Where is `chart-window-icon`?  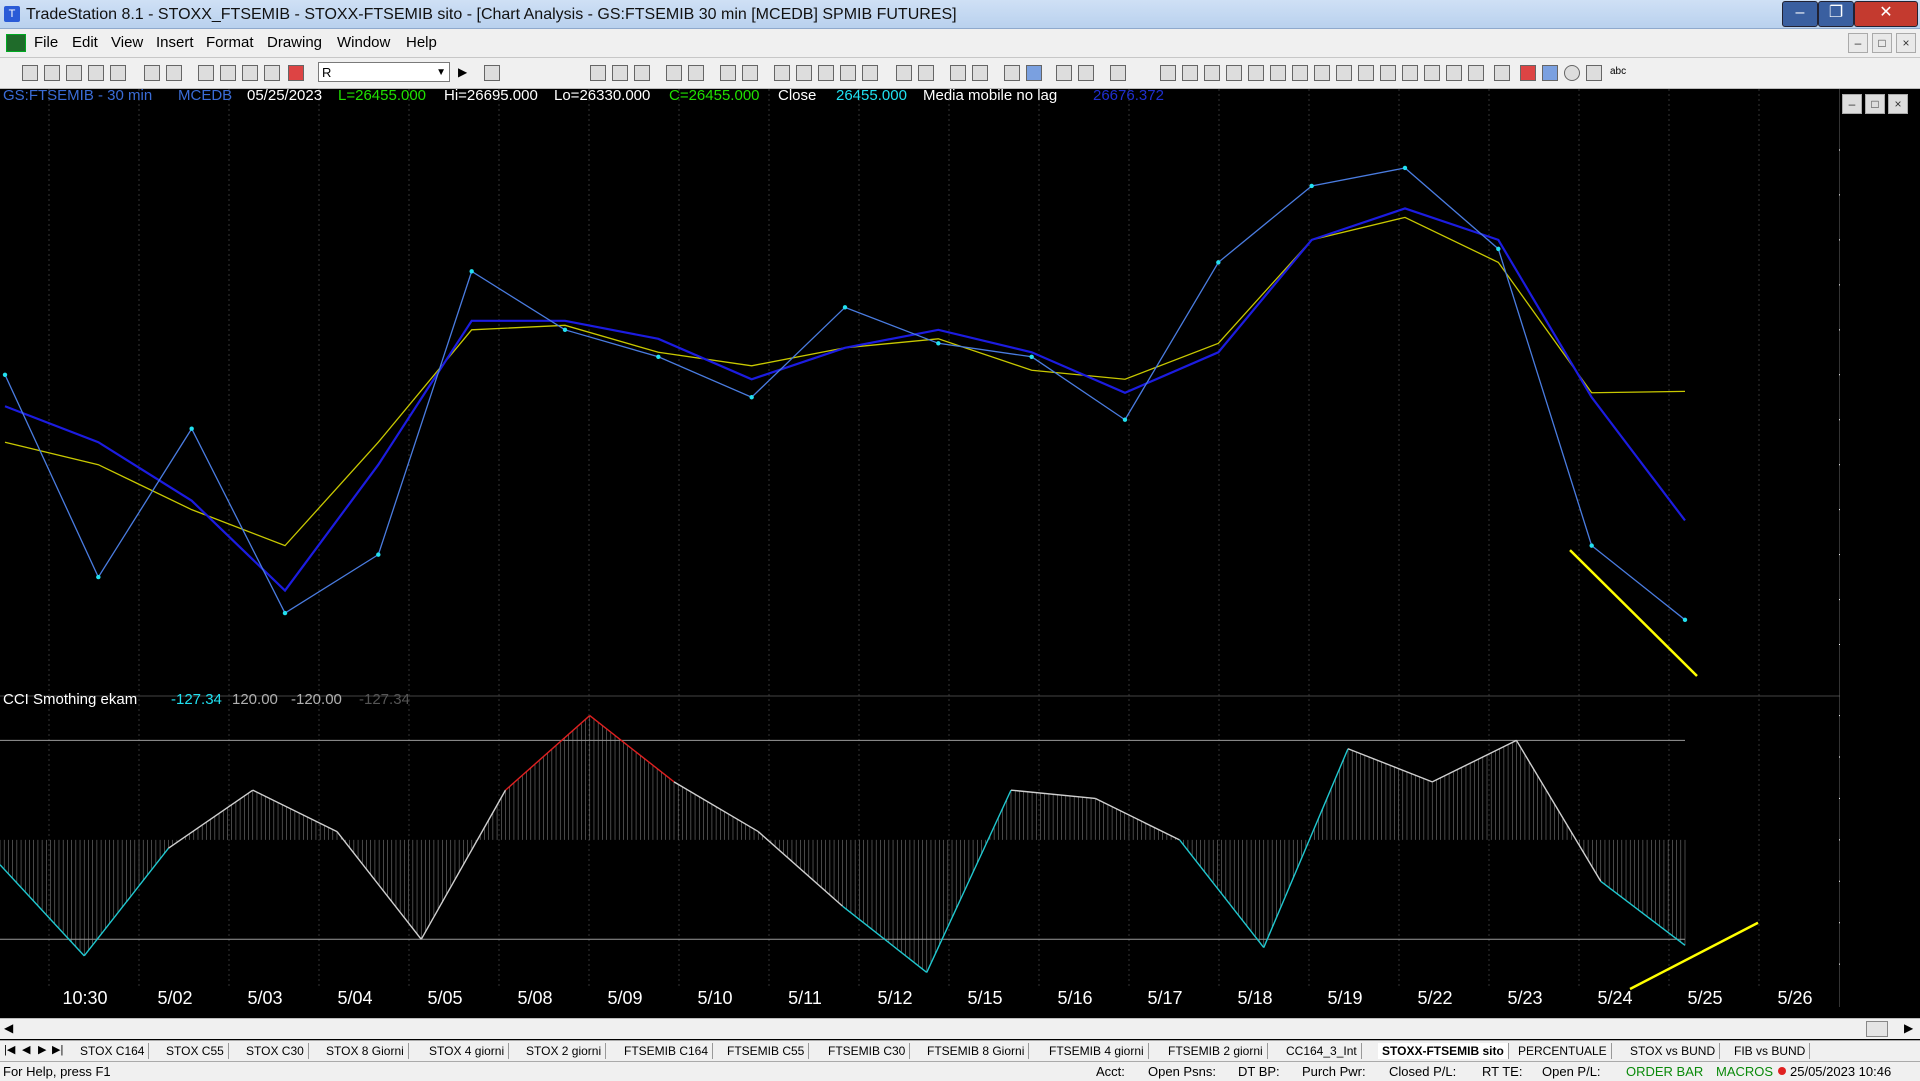
chart-window-icon is located at coordinates (16, 43).